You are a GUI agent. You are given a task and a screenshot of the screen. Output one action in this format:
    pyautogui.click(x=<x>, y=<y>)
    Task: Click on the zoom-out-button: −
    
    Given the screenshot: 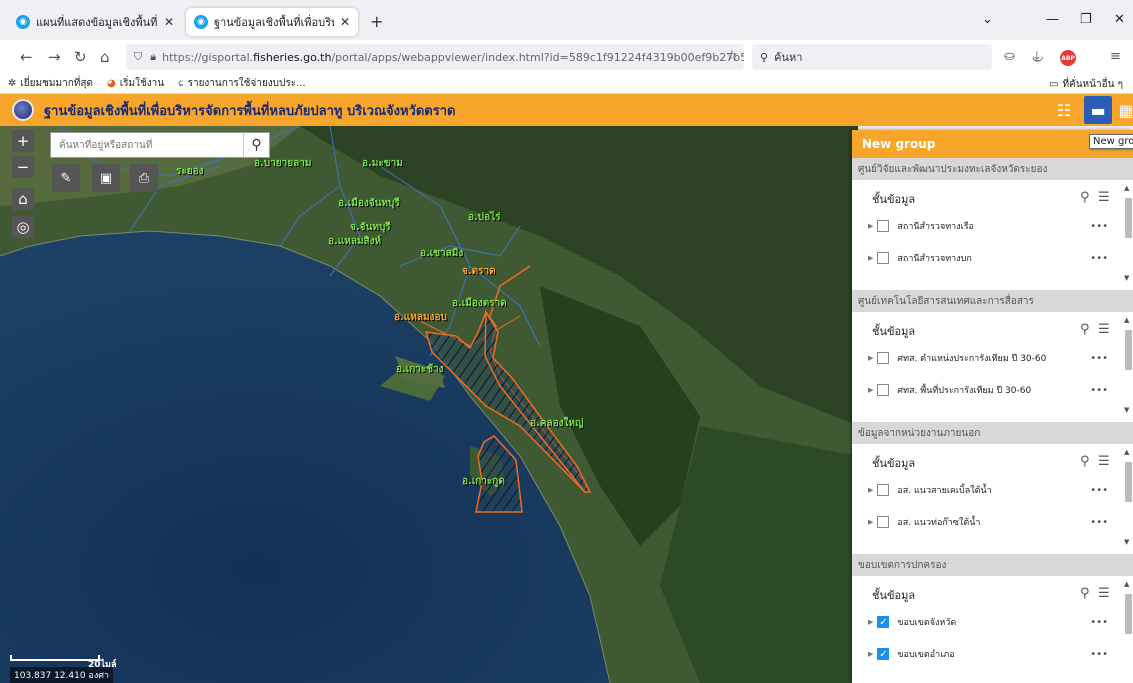 What is the action you would take?
    pyautogui.click(x=23, y=167)
    